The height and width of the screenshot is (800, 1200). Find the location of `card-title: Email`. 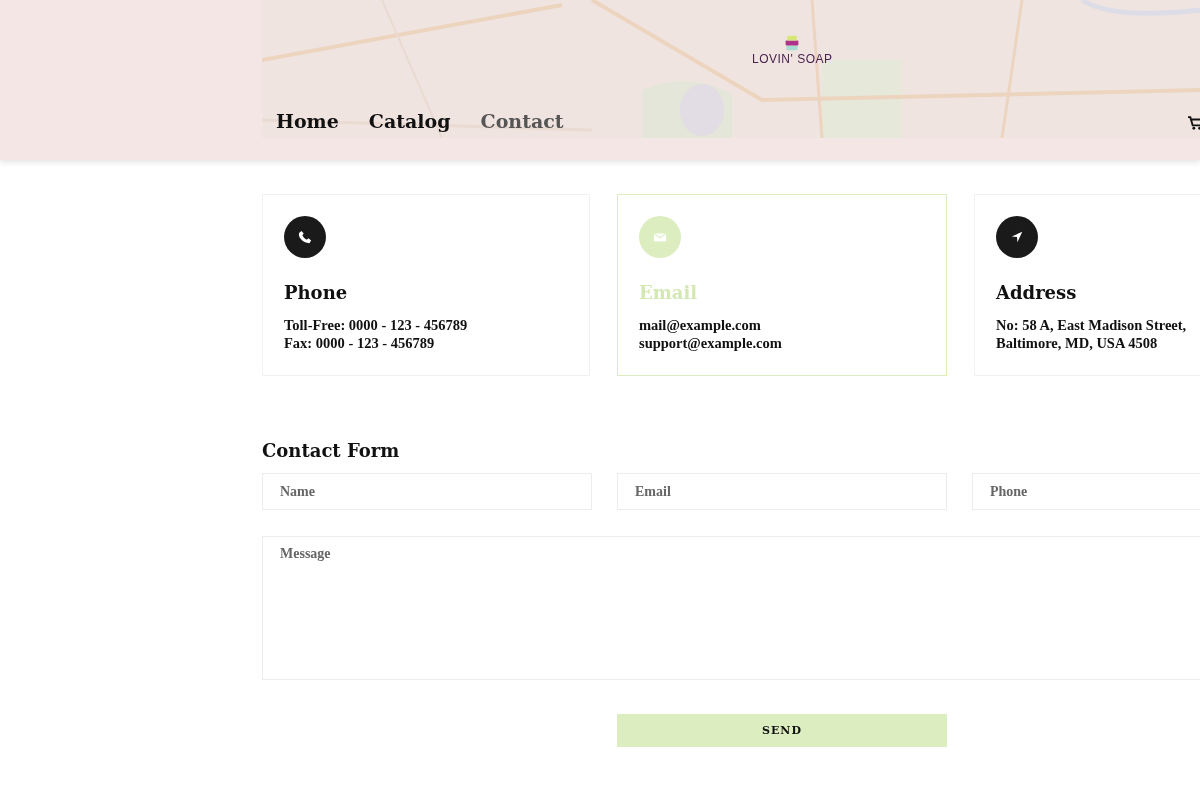

card-title: Email is located at coordinates (669, 292).